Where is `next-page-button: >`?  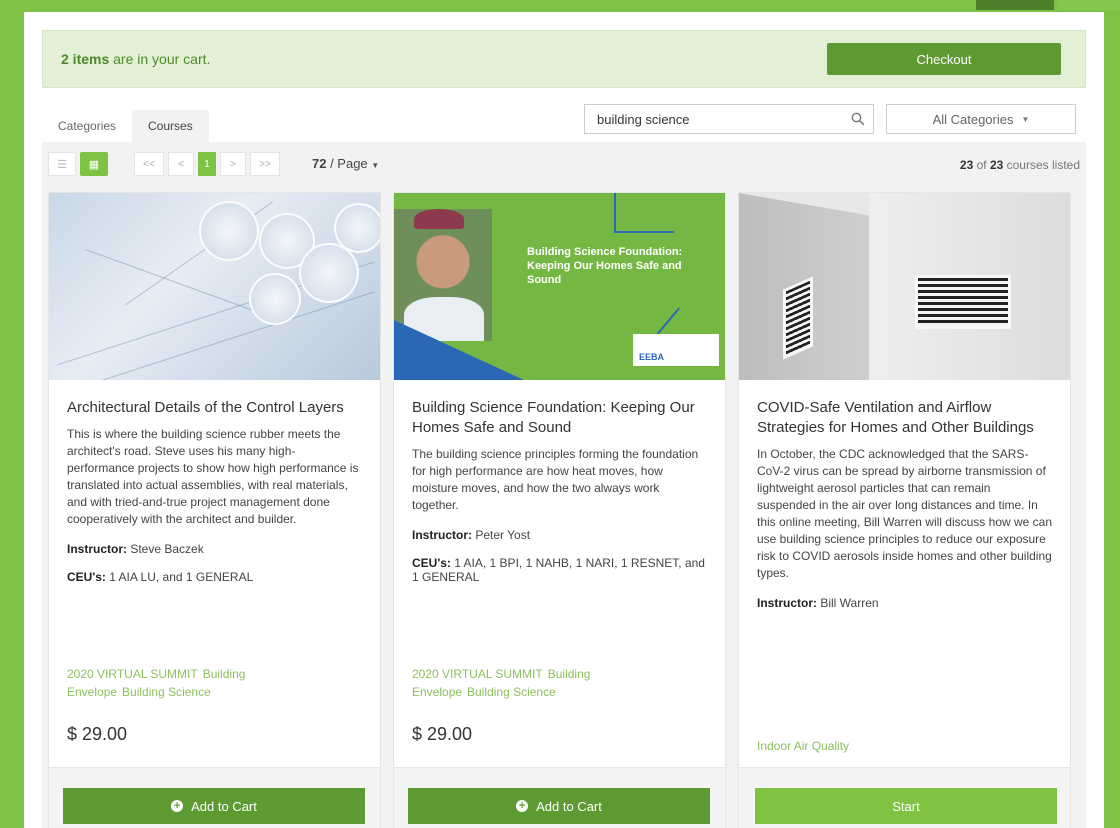
next-page-button: > is located at coordinates (233, 164).